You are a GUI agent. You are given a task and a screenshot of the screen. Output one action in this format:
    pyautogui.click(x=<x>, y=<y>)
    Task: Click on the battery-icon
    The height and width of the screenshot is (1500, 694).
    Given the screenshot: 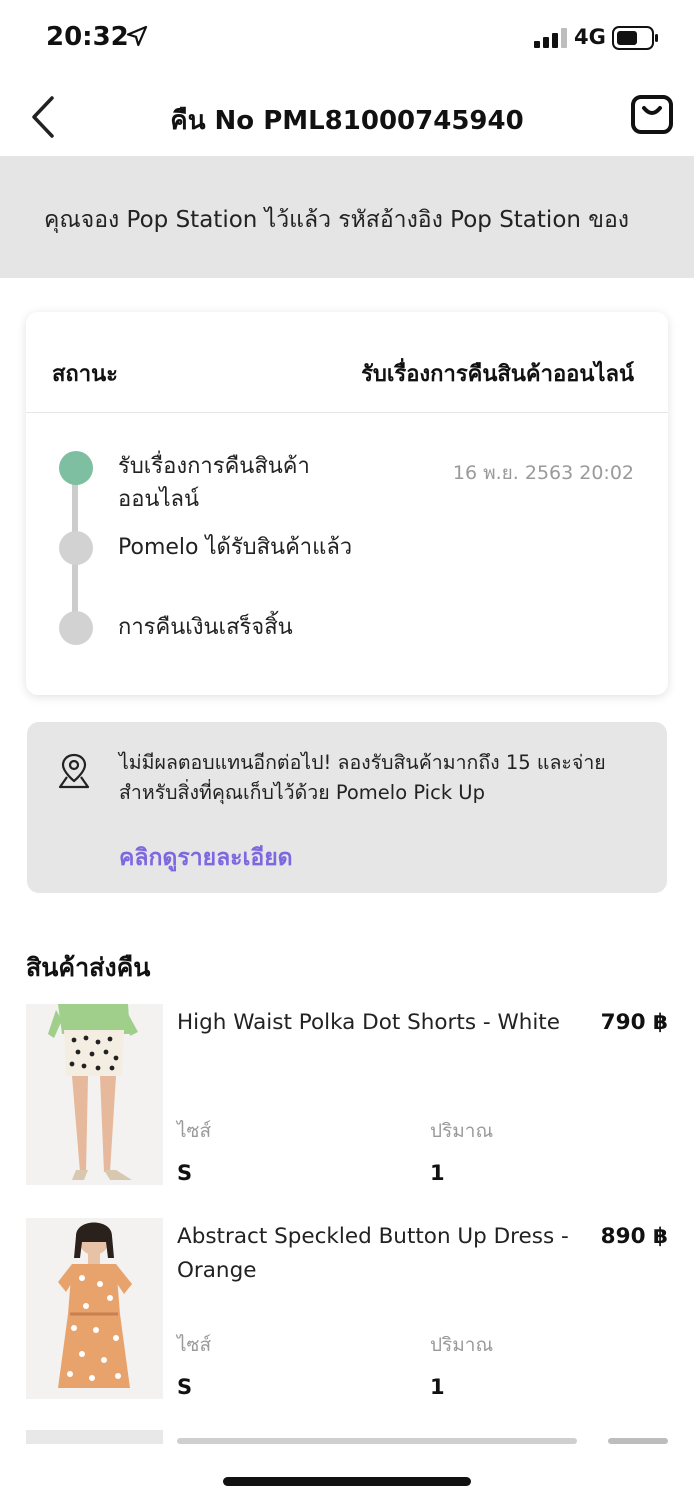 What is the action you would take?
    pyautogui.click(x=635, y=38)
    